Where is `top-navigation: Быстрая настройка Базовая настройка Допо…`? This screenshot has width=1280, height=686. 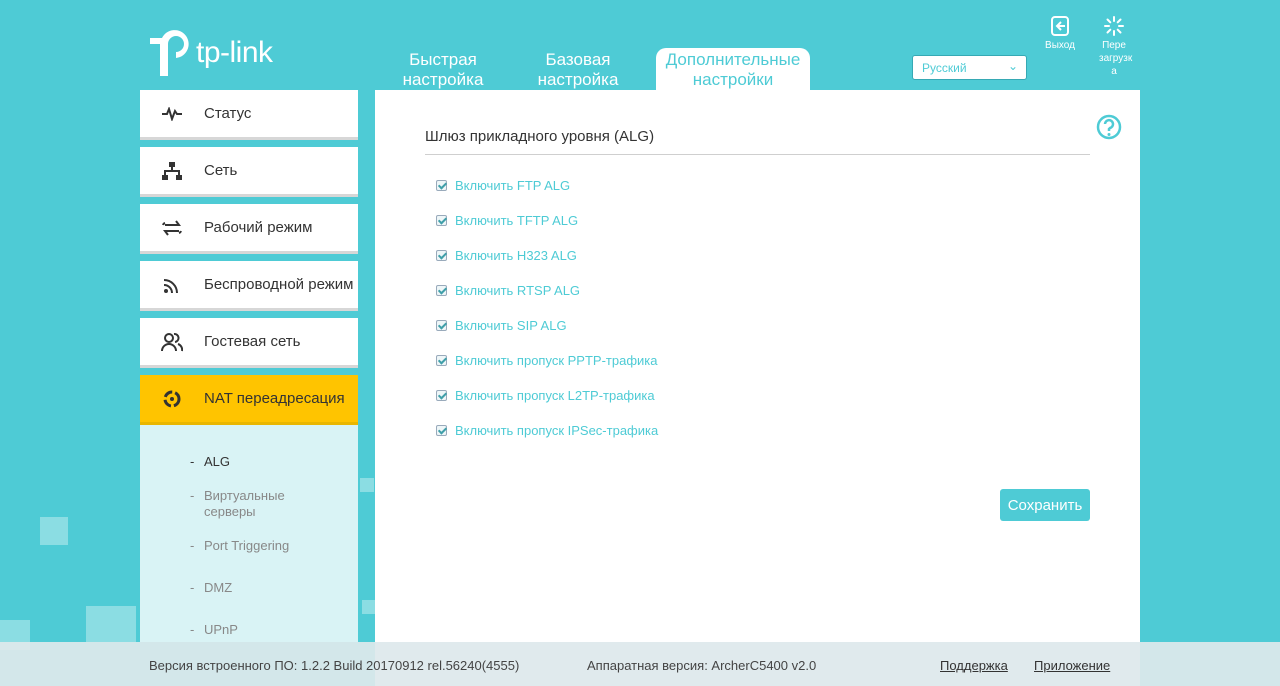 top-navigation: Быстрая настройка Базовая настройка Допо… is located at coordinates (607, 69).